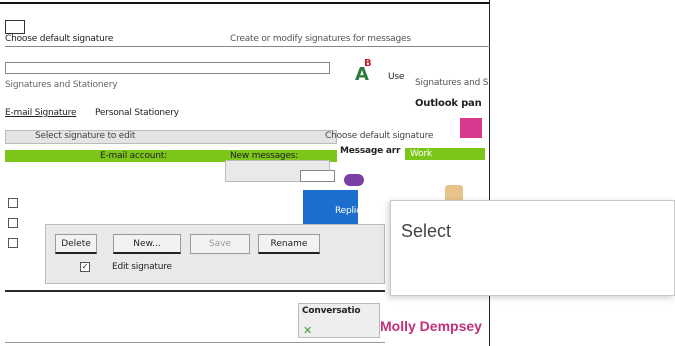 The width and height of the screenshot is (675, 346). I want to click on header-text-left: Choose default signature, so click(59, 39).